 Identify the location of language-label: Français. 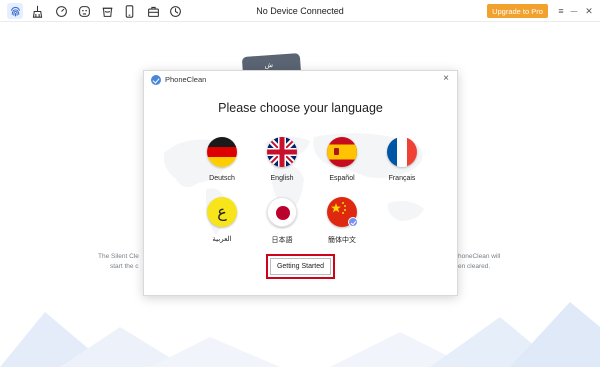
(402, 178).